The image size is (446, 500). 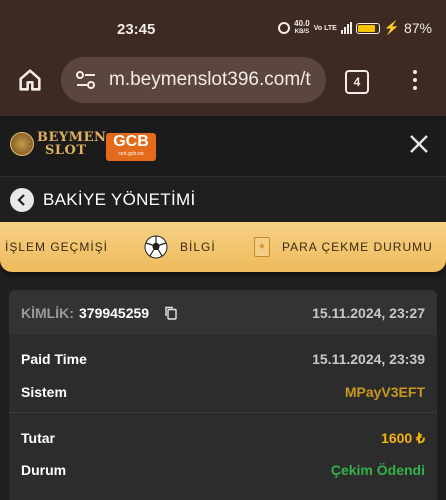 I want to click on amount-label: Tutar, so click(x=38, y=438).